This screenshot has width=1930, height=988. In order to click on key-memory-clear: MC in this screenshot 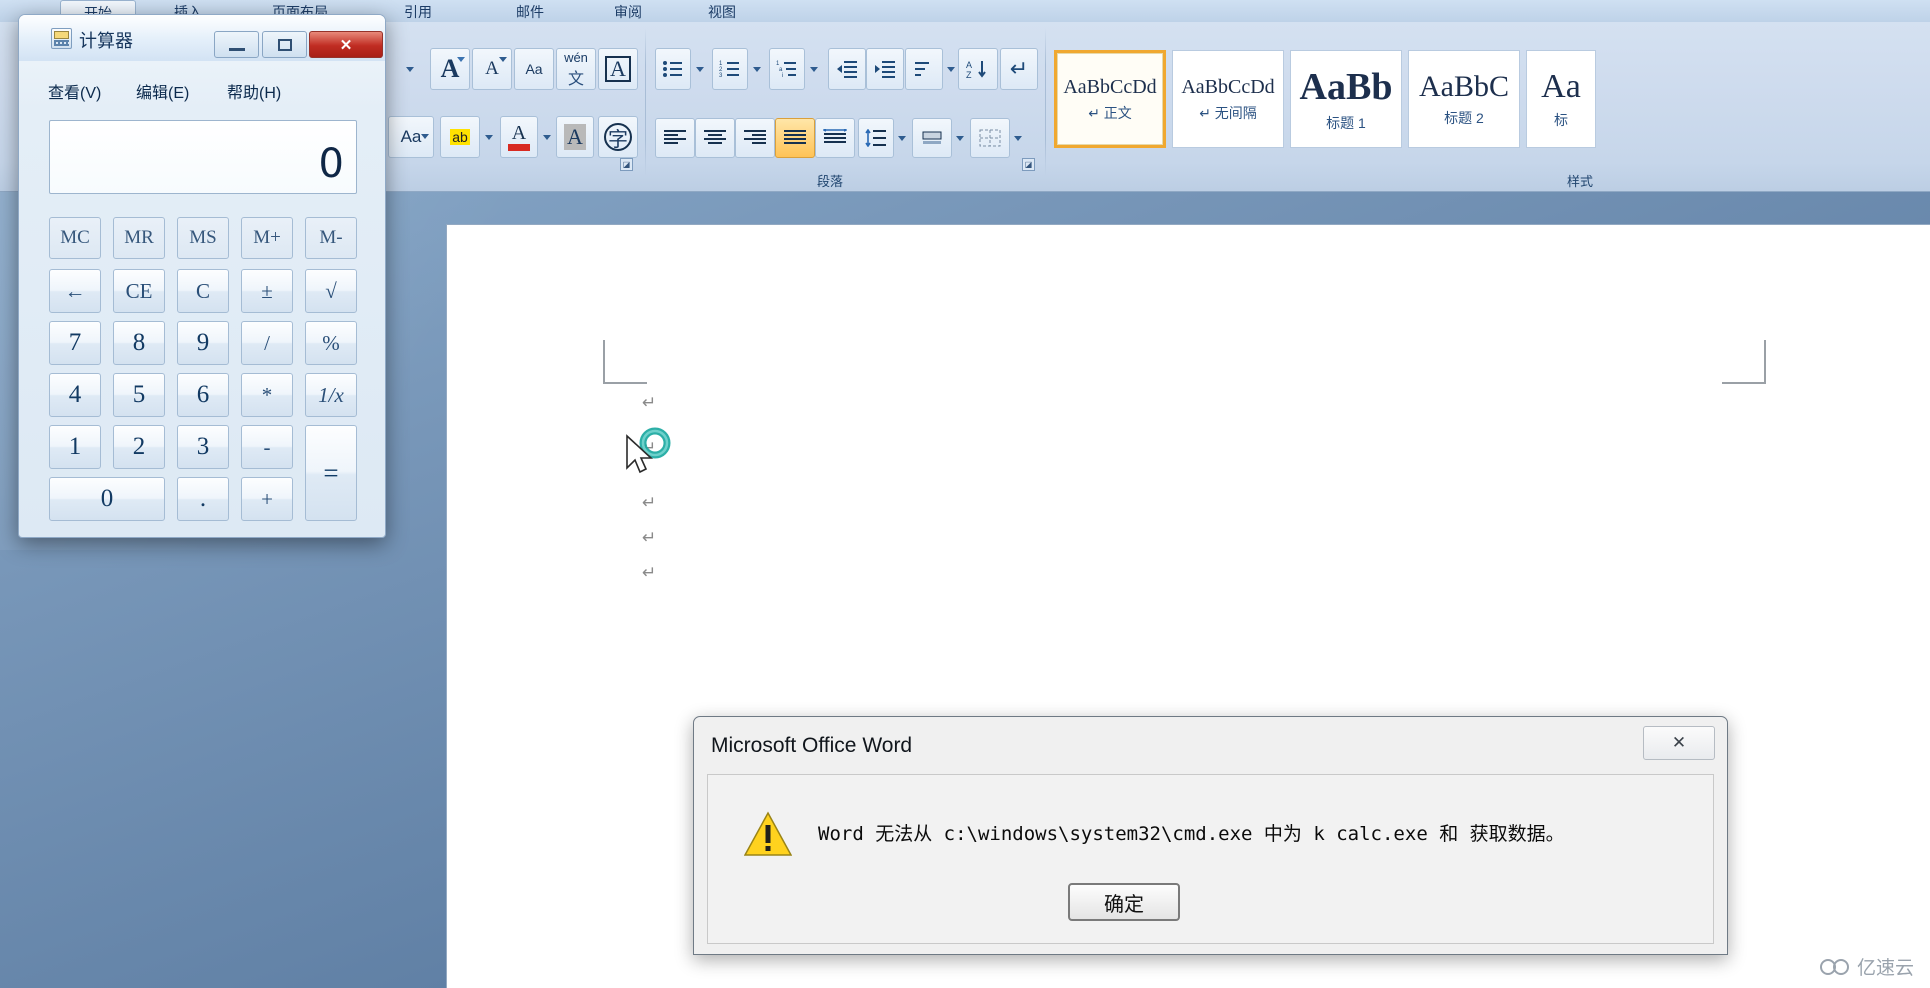, I will do `click(75, 238)`.